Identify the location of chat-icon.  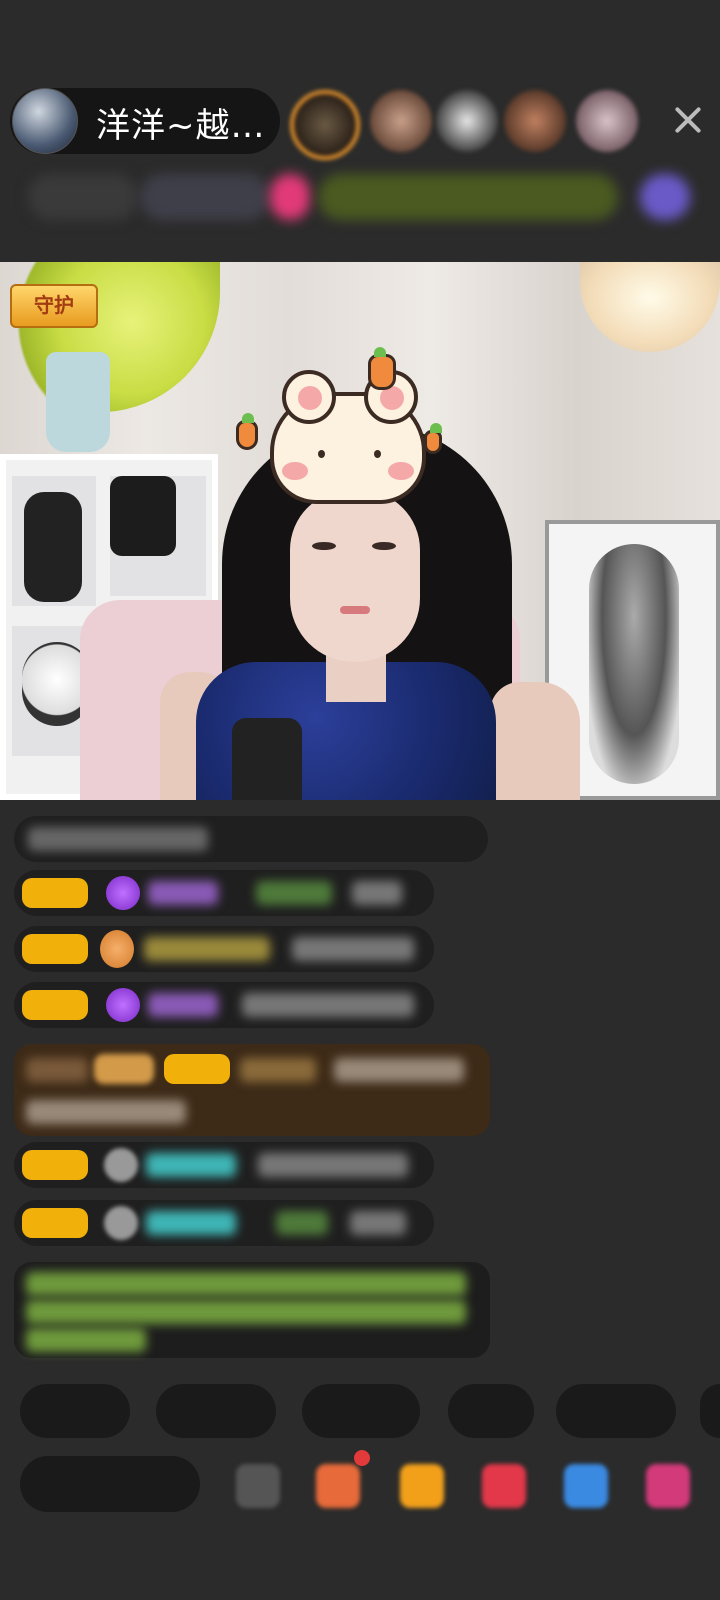
(586, 1486).